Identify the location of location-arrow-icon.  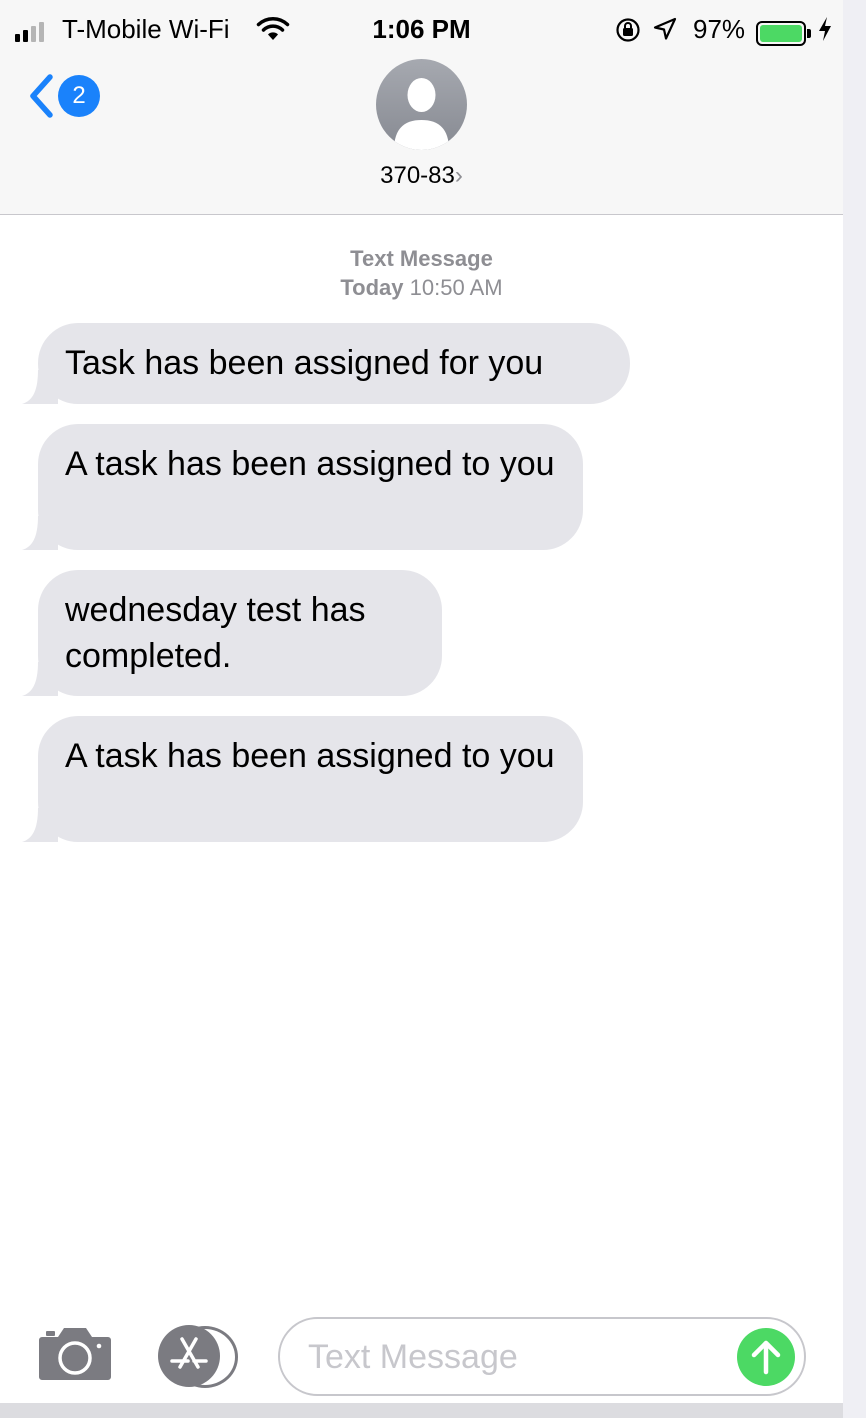
(665, 32).